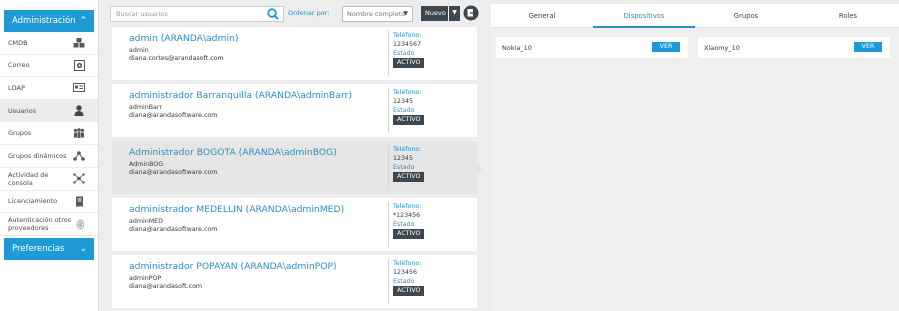 The image size is (899, 311). Describe the element at coordinates (176, 58) in the screenshot. I see `user-email: diana.cortes@arandasoft.com` at that location.